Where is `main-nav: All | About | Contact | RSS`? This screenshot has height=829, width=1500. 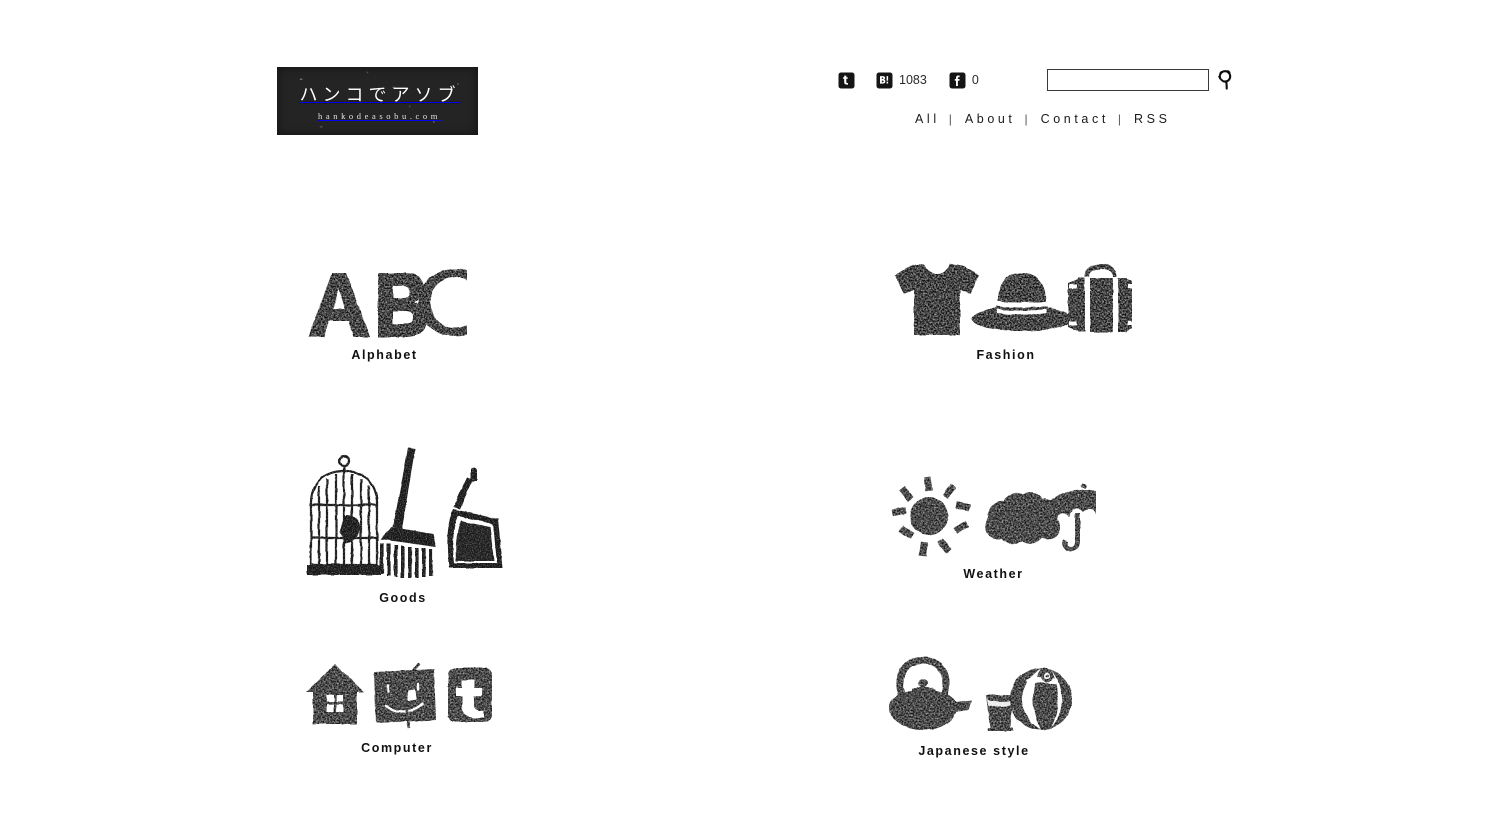 main-nav: All | About | Contact | RSS is located at coordinates (1043, 119).